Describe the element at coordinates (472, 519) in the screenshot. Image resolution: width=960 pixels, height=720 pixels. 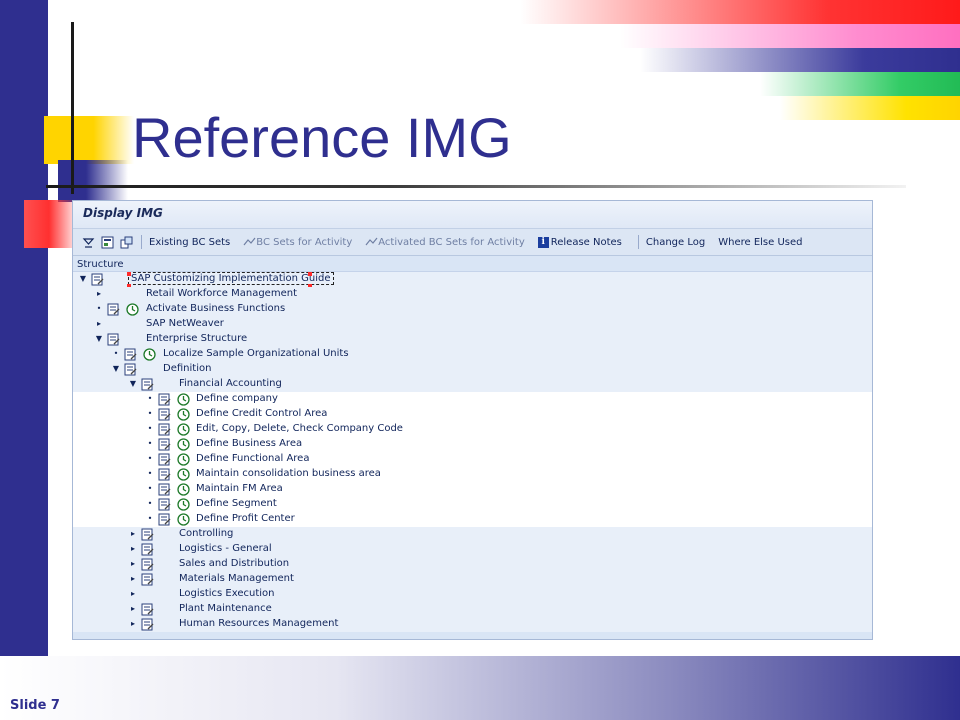
I see `tree-node: • Define Profit Center` at that location.